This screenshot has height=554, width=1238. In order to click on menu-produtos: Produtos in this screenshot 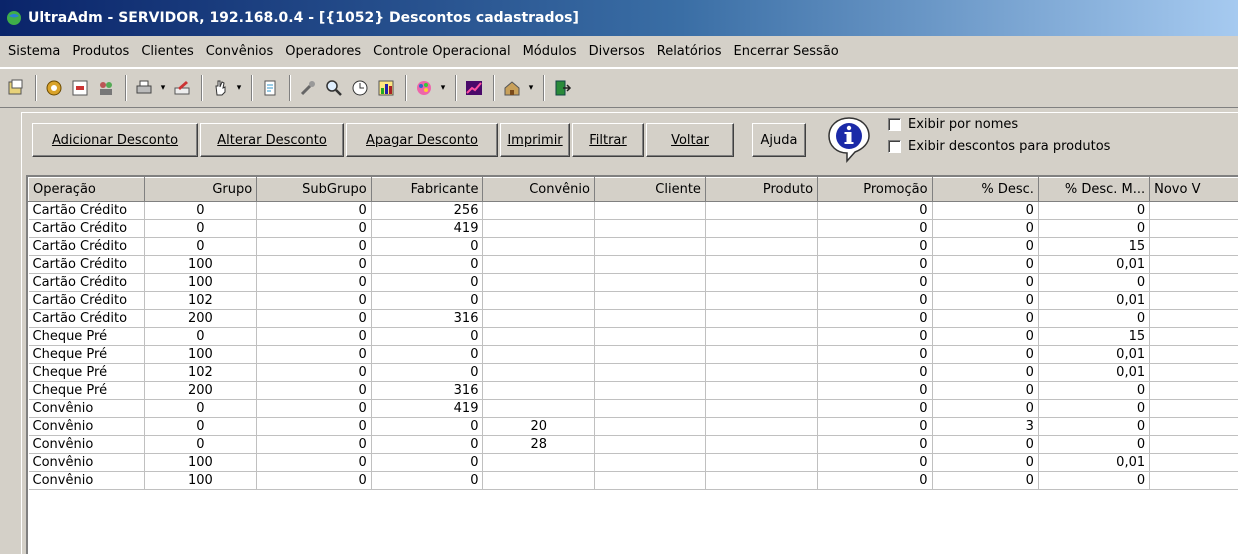, I will do `click(100, 51)`.